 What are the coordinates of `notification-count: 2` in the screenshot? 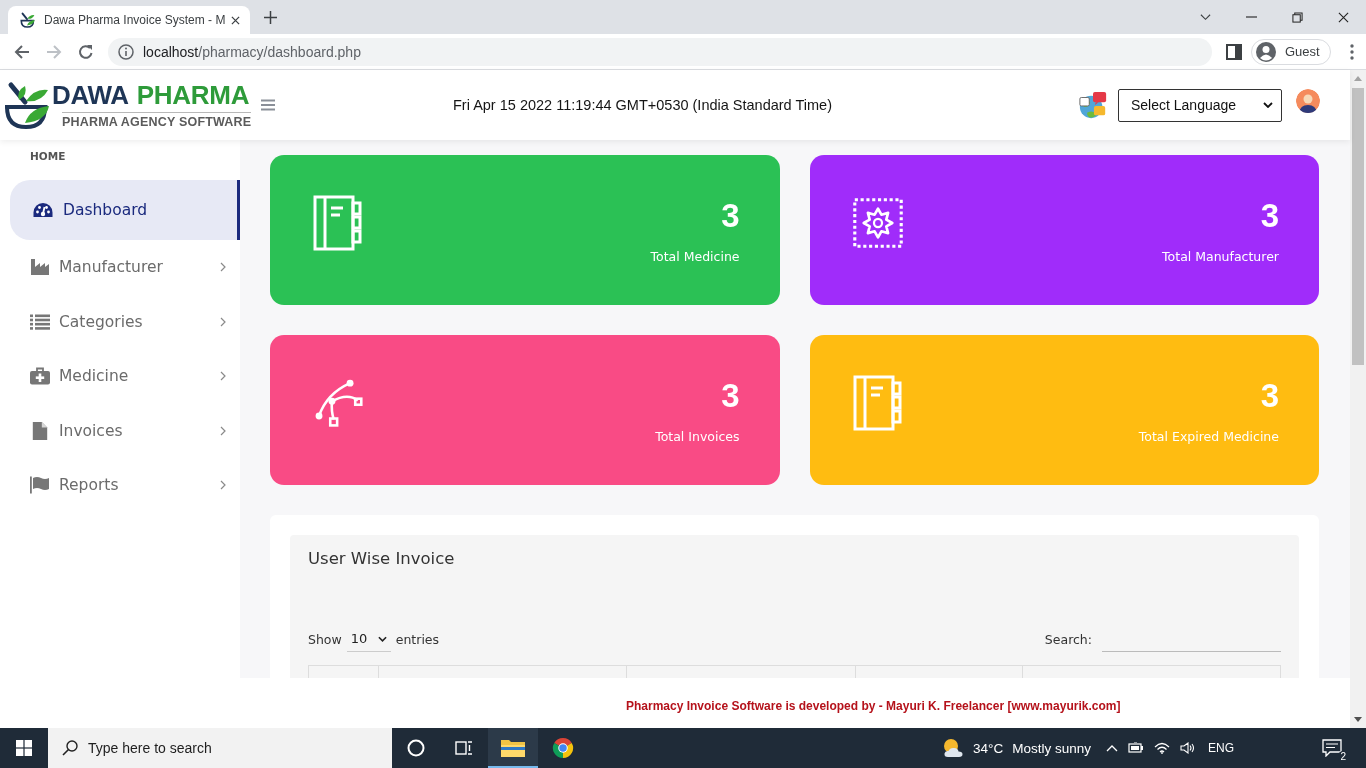 It's located at (1343, 757).